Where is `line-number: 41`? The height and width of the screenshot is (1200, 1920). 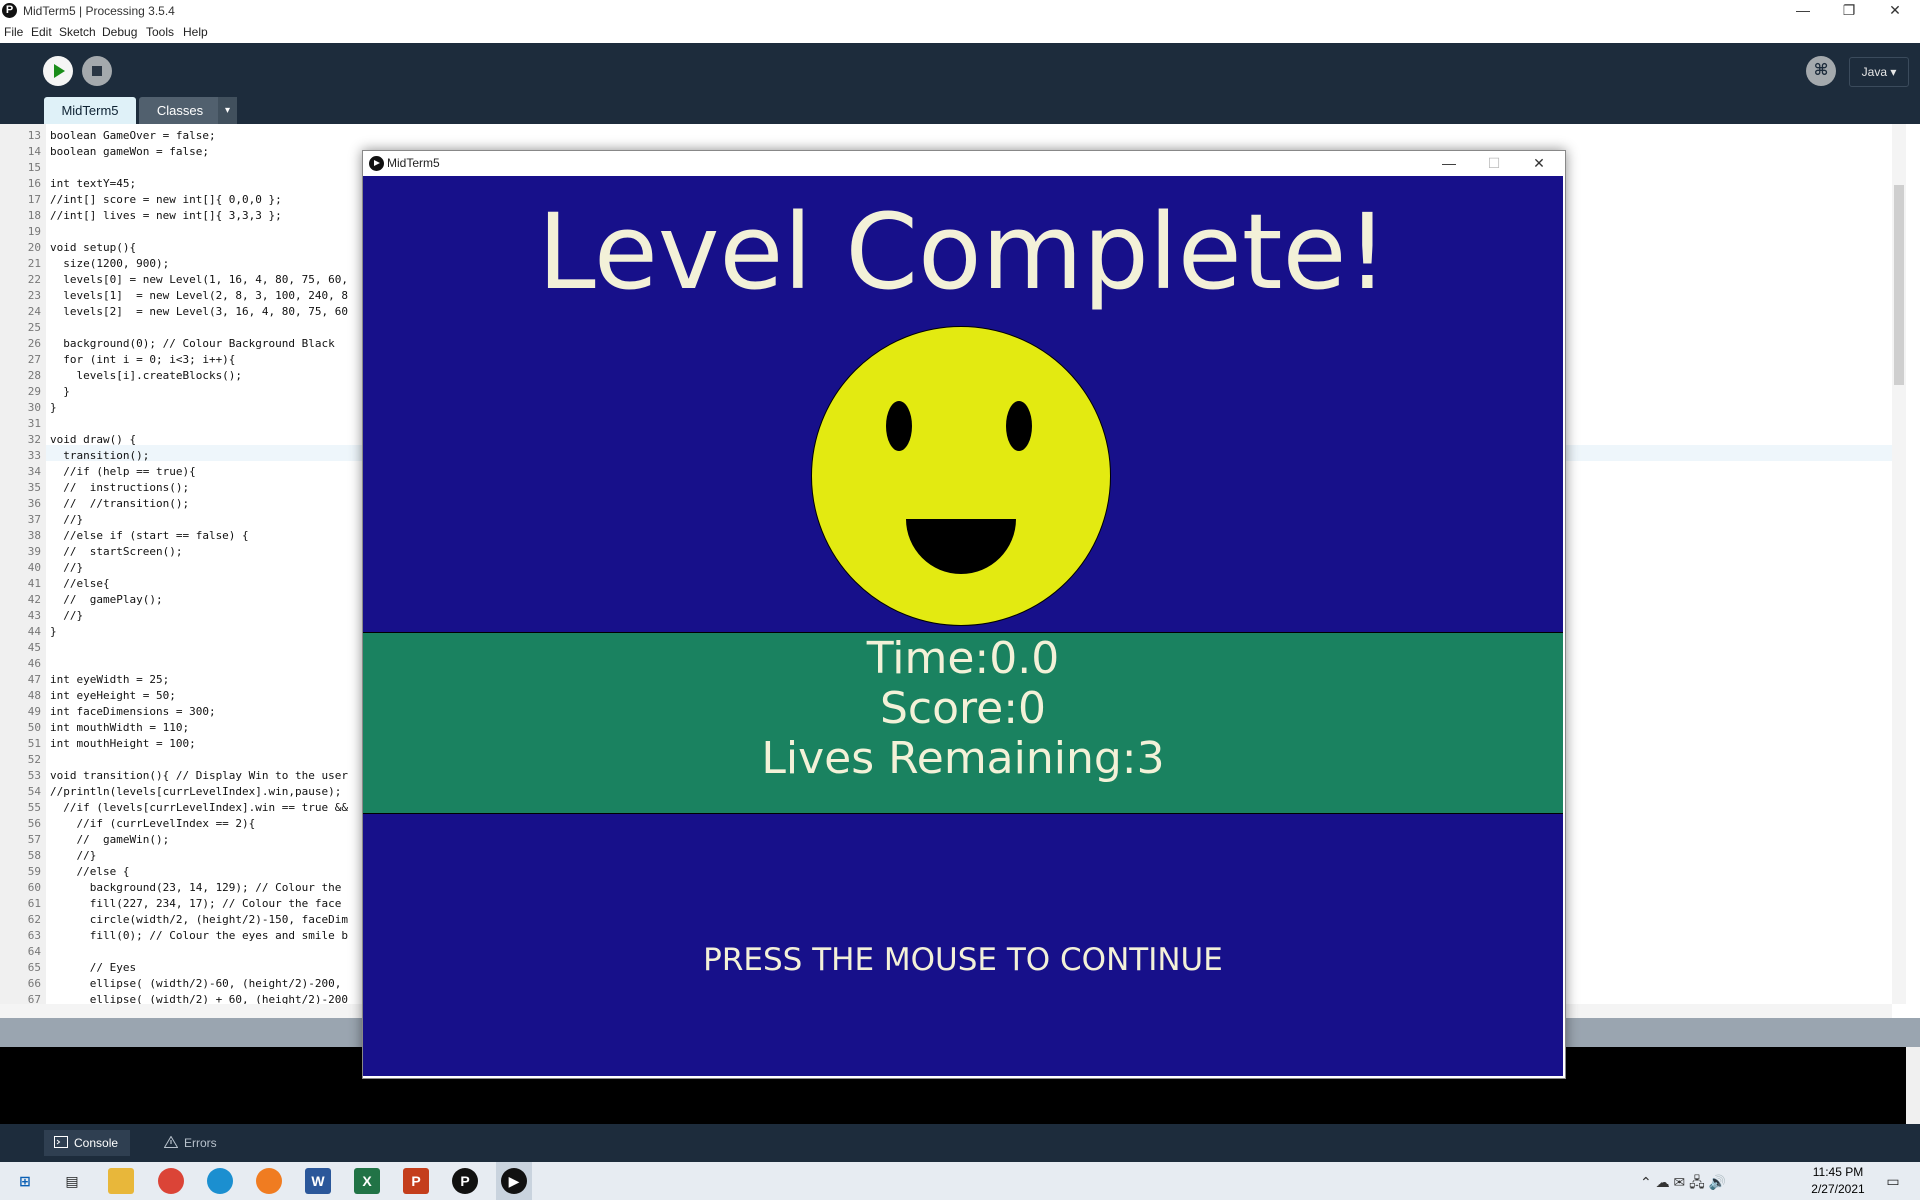 line-number: 41 is located at coordinates (34, 583).